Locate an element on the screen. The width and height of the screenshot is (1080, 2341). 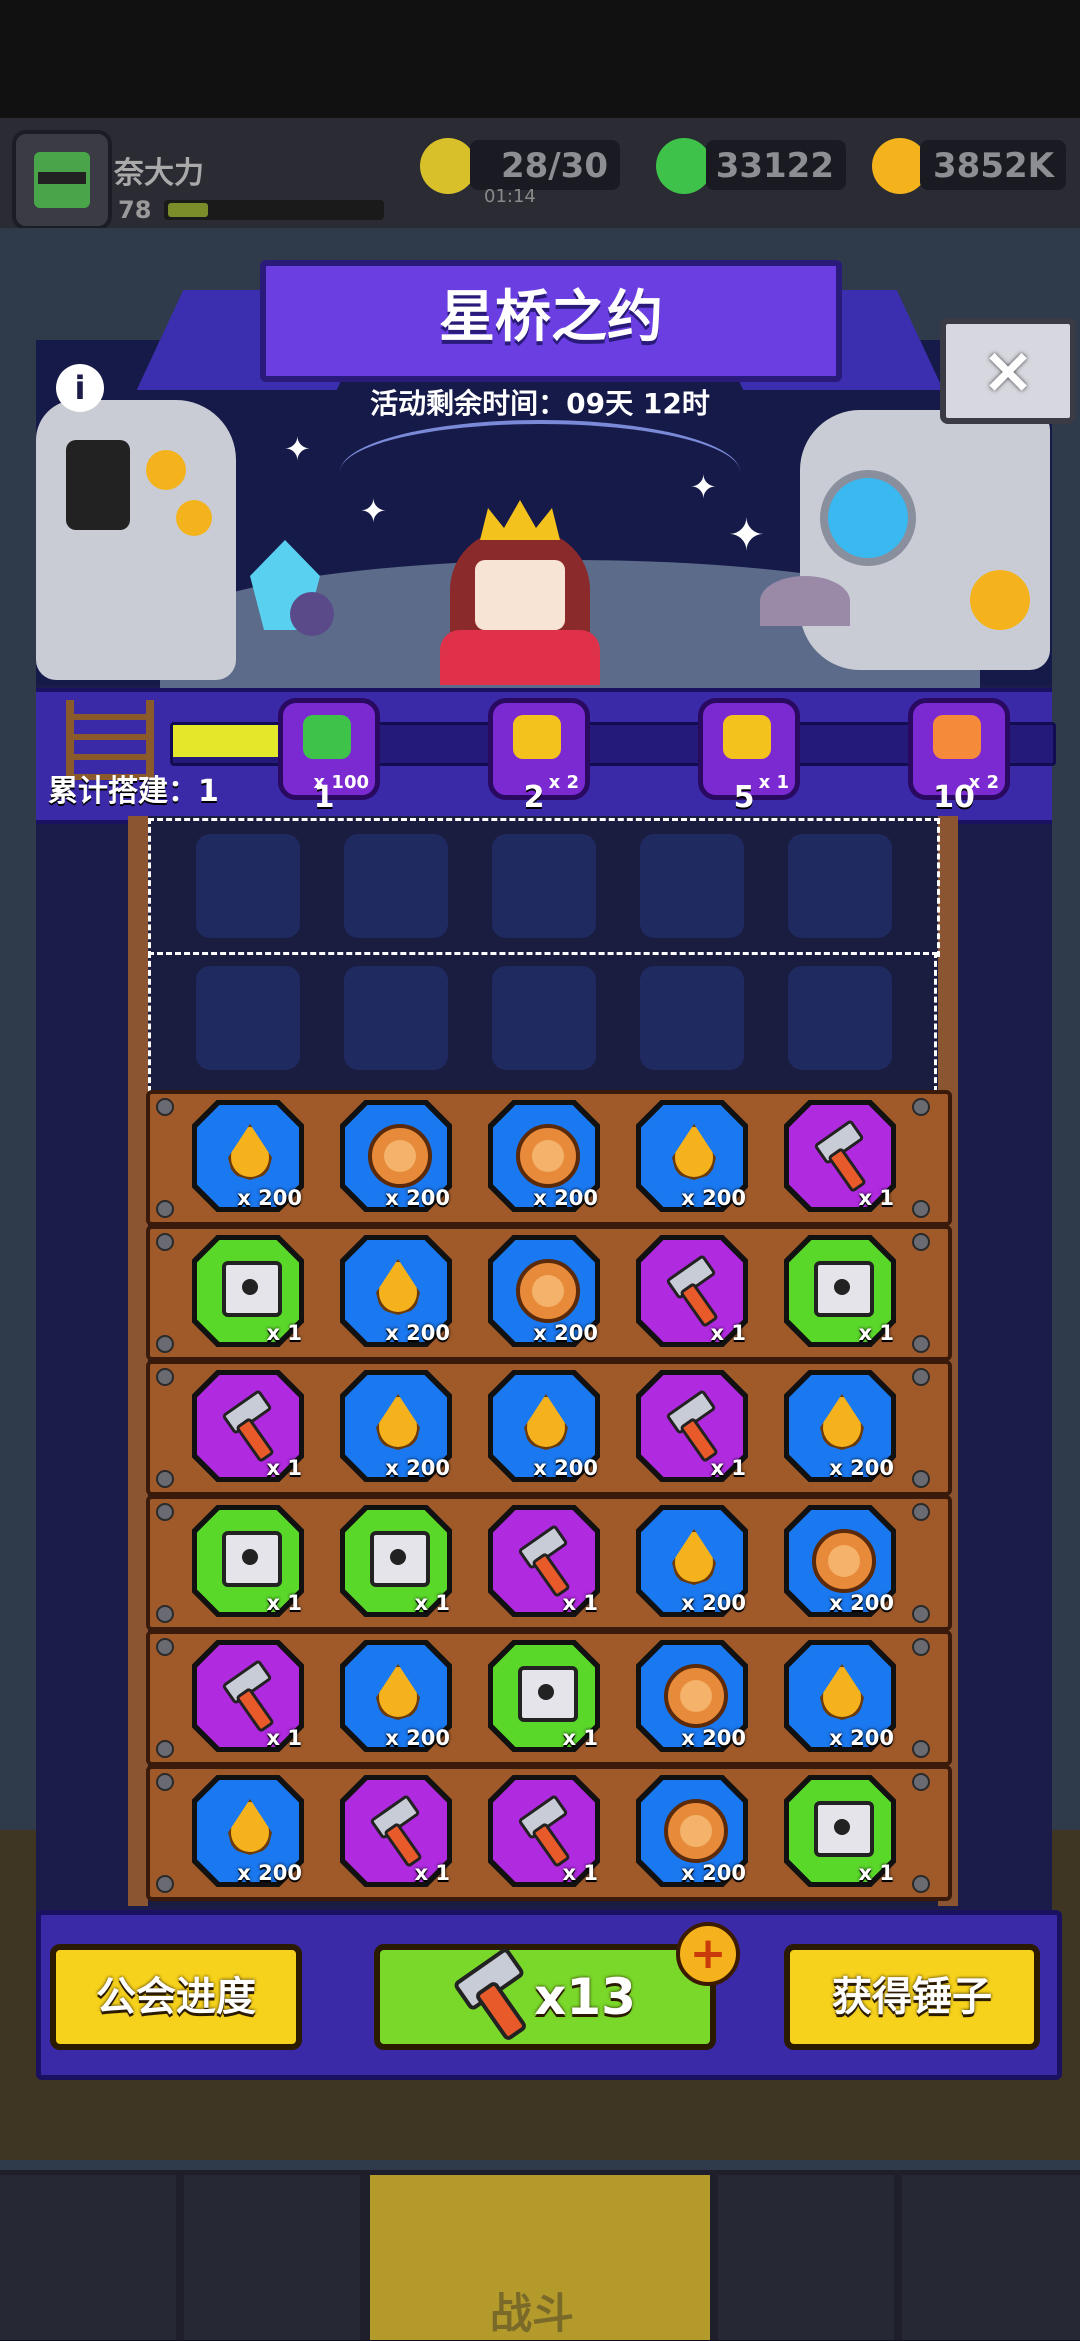
get-hammer-label: 获得锤子 is located at coordinates (912, 1997).